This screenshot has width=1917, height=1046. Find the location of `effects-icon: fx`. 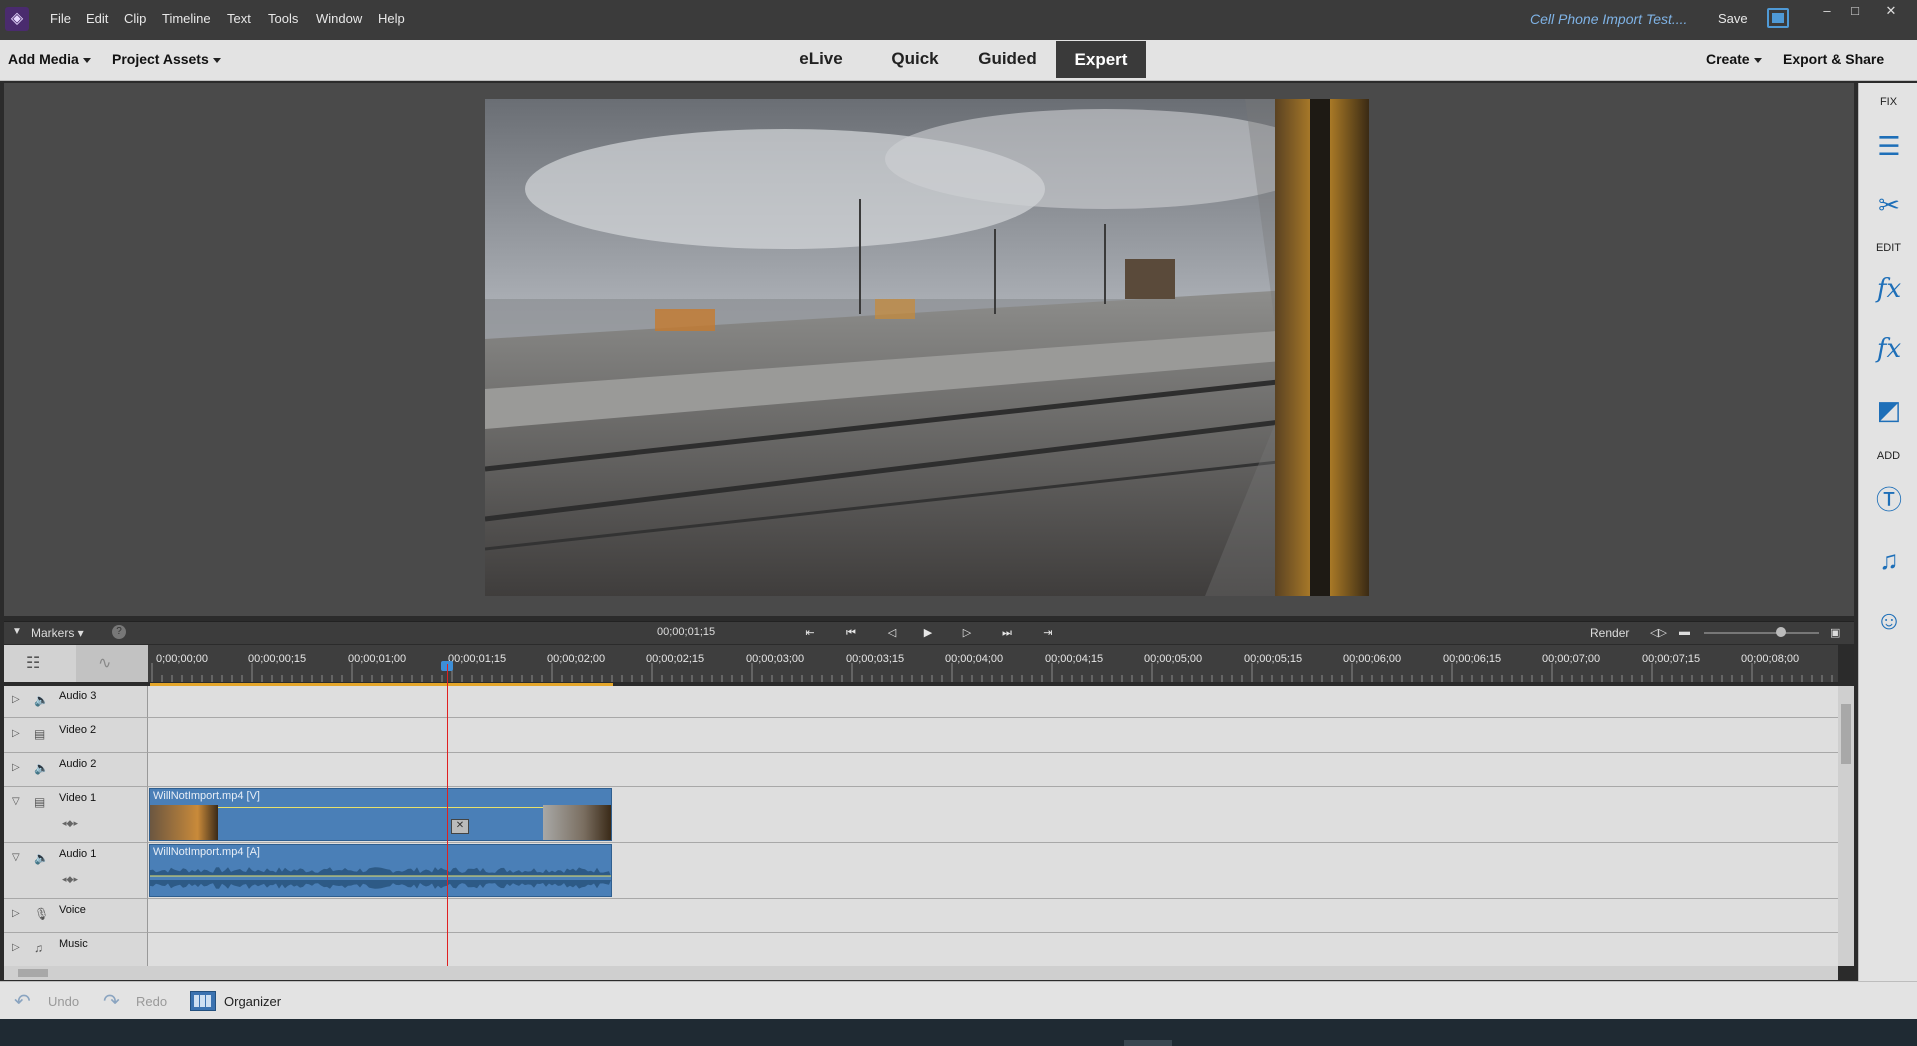

effects-icon: fx is located at coordinates (1889, 349).